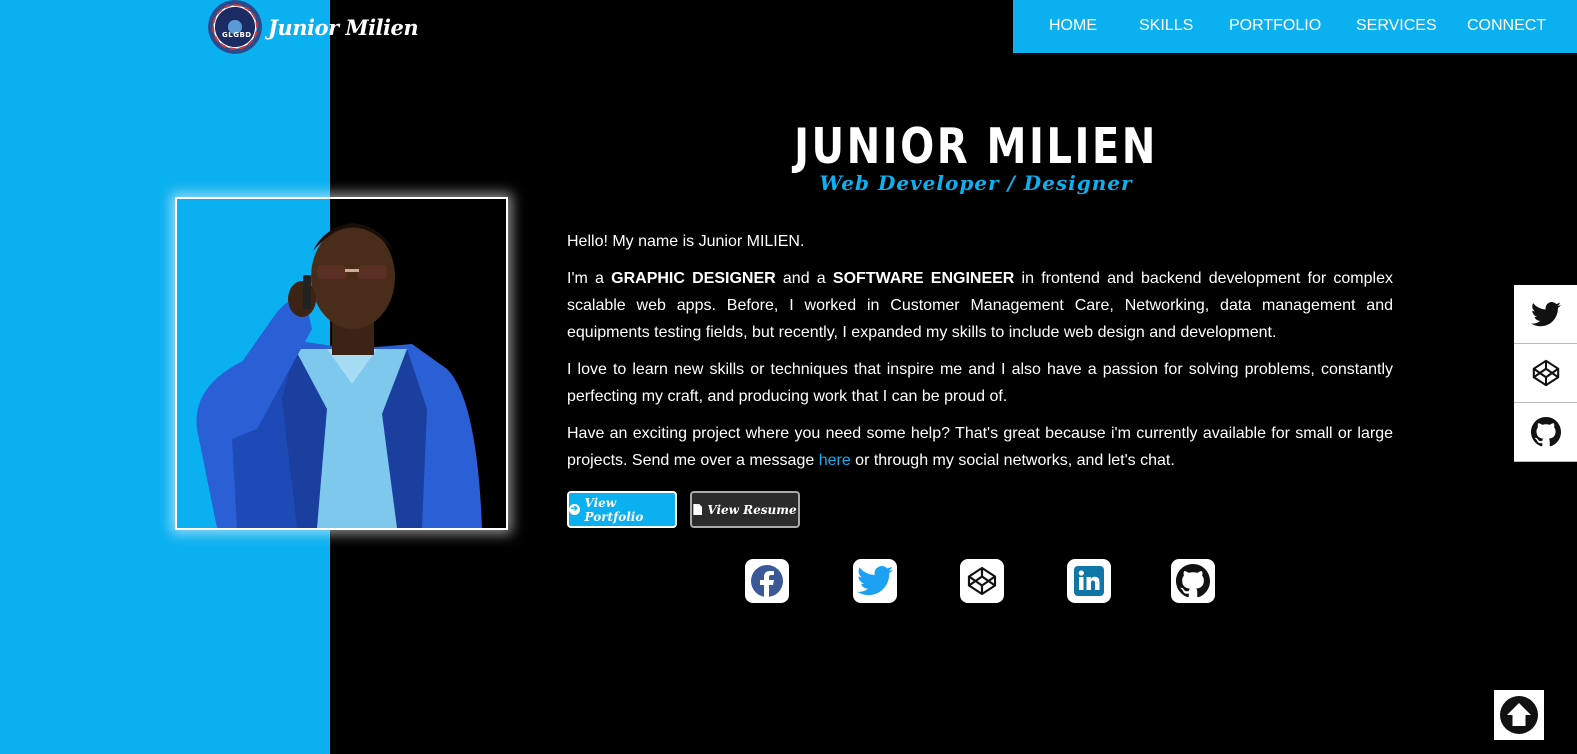 This screenshot has width=1577, height=754. Describe the element at coordinates (923, 278) in the screenshot. I see `bio-emphasis: SOFTWARE ENGINEER` at that location.